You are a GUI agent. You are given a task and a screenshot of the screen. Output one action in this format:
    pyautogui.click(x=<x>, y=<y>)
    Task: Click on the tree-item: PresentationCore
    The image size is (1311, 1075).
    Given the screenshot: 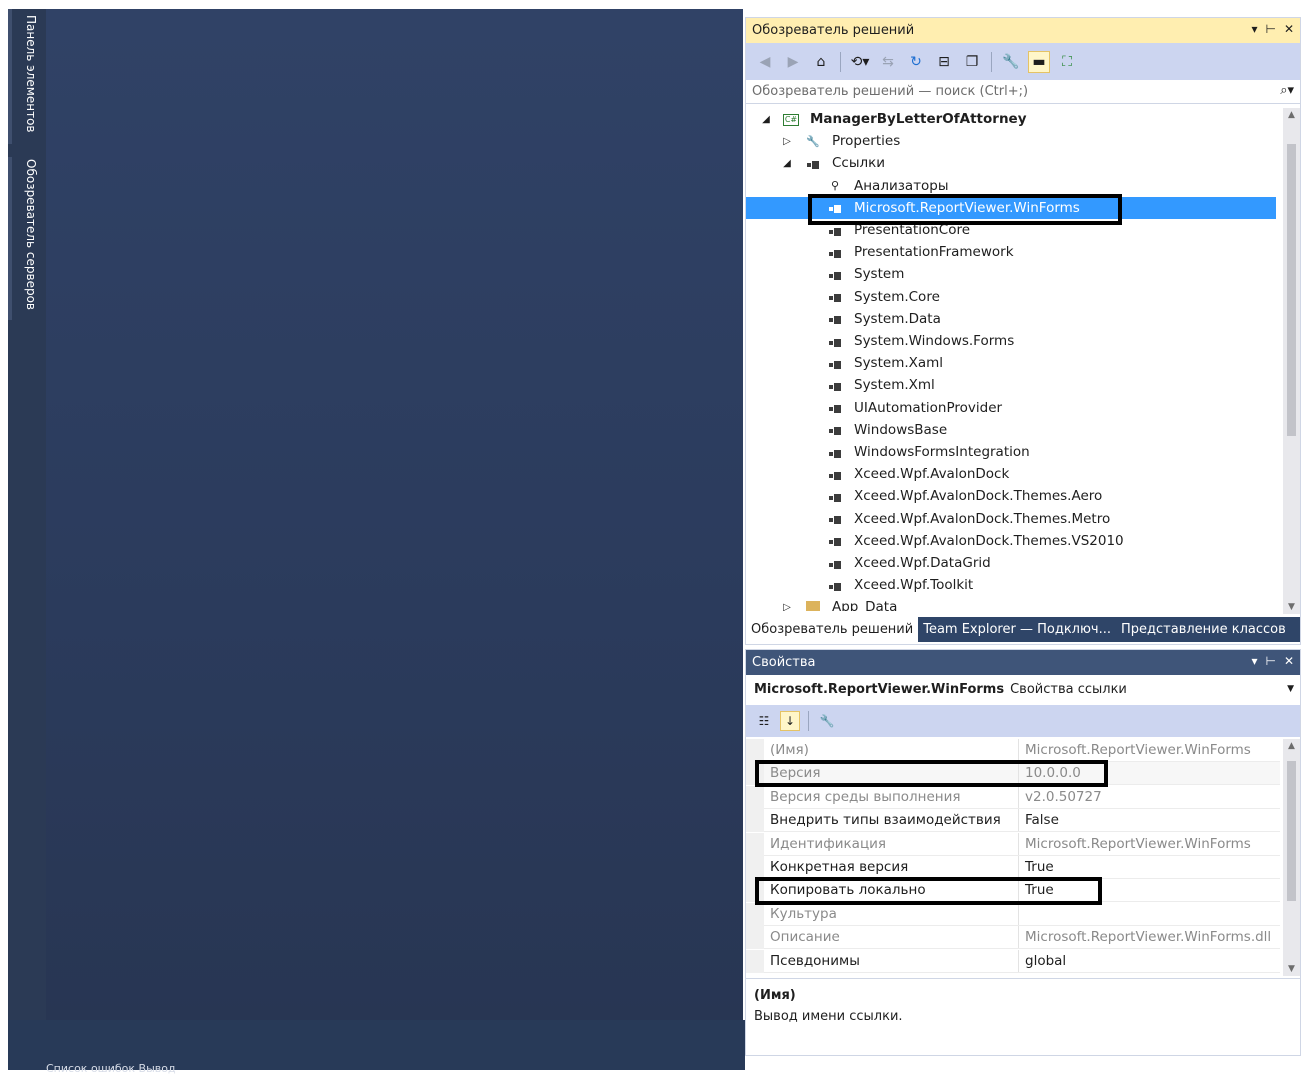 What is the action you would take?
    pyautogui.click(x=1011, y=230)
    